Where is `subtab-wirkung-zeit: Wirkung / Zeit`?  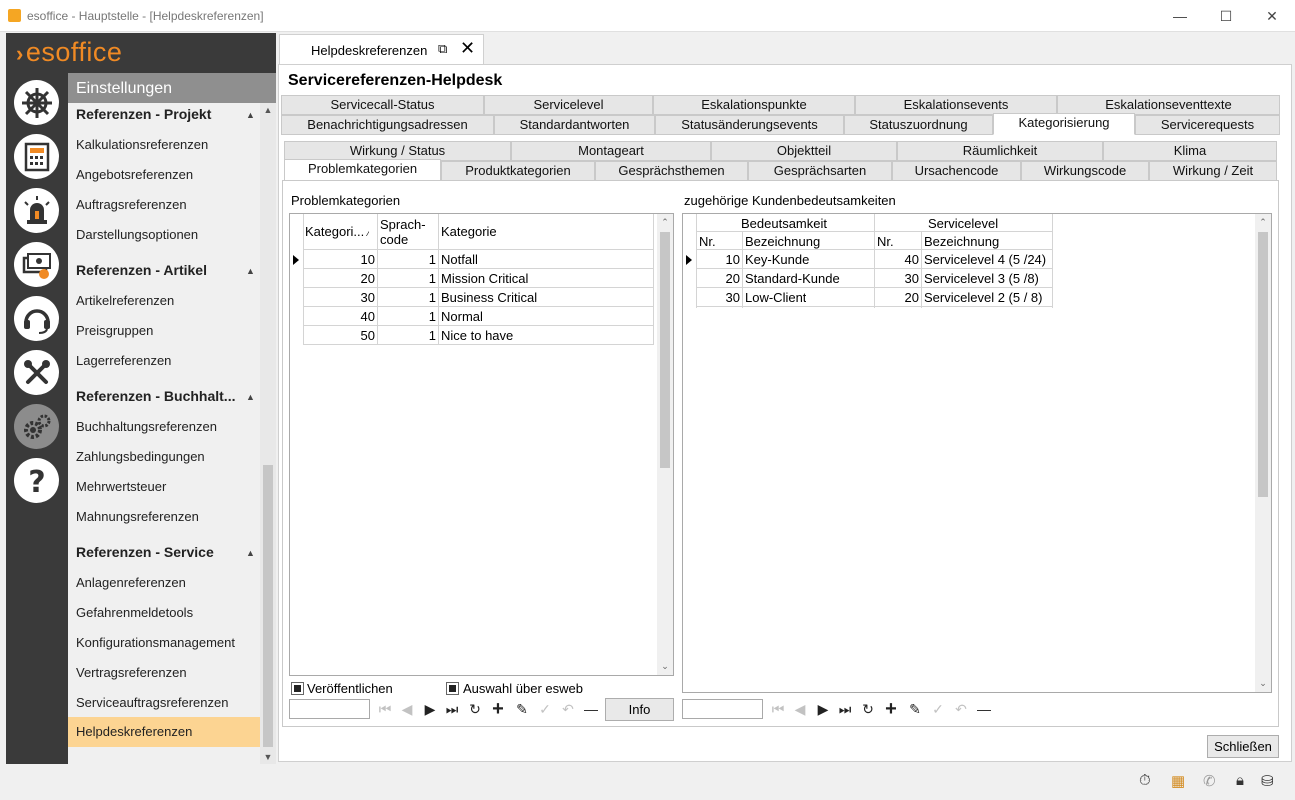 subtab-wirkung-zeit: Wirkung / Zeit is located at coordinates (1213, 171).